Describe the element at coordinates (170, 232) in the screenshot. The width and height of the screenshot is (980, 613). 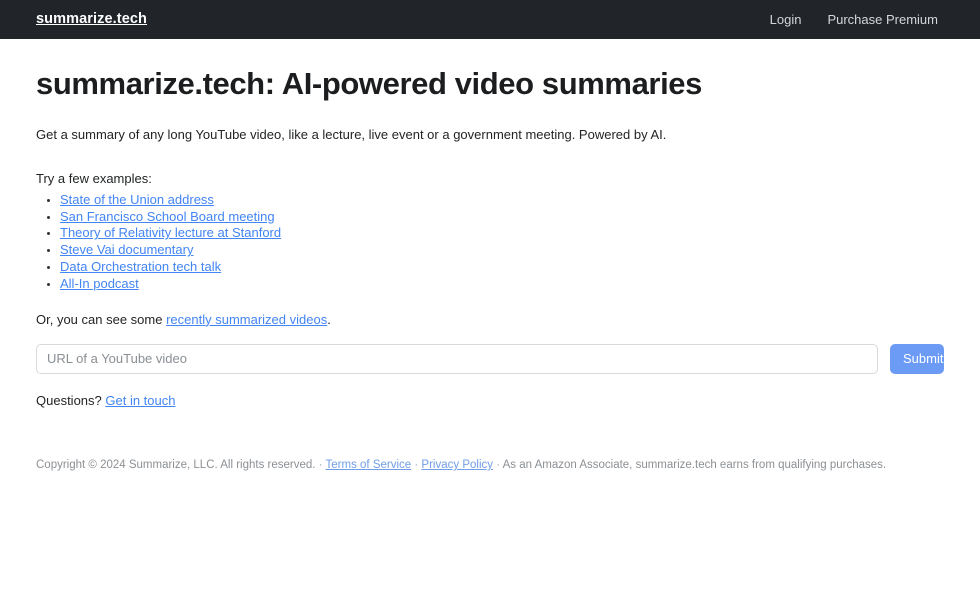
I see `example-link-relativity-lecture: Theory of Relativity lecture at Stanford` at that location.